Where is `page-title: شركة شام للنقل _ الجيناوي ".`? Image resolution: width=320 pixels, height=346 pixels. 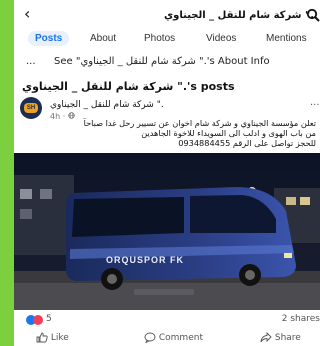
page-title: شركة شام للنقل _ الجيناوي ". is located at coordinates (239, 15).